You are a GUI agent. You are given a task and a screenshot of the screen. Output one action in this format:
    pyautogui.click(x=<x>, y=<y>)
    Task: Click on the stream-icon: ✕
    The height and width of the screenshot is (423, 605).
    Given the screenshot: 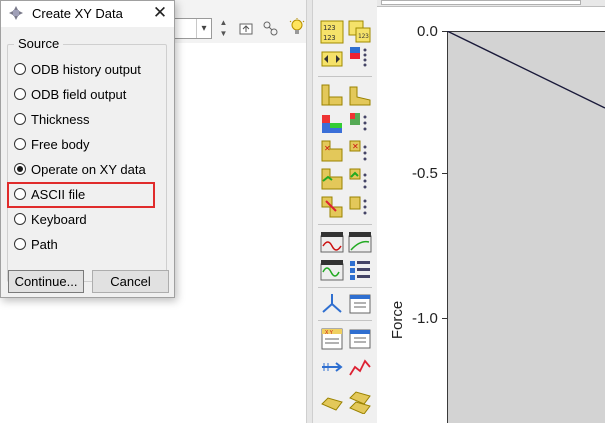 What is the action you would take?
    pyautogui.click(x=332, y=151)
    